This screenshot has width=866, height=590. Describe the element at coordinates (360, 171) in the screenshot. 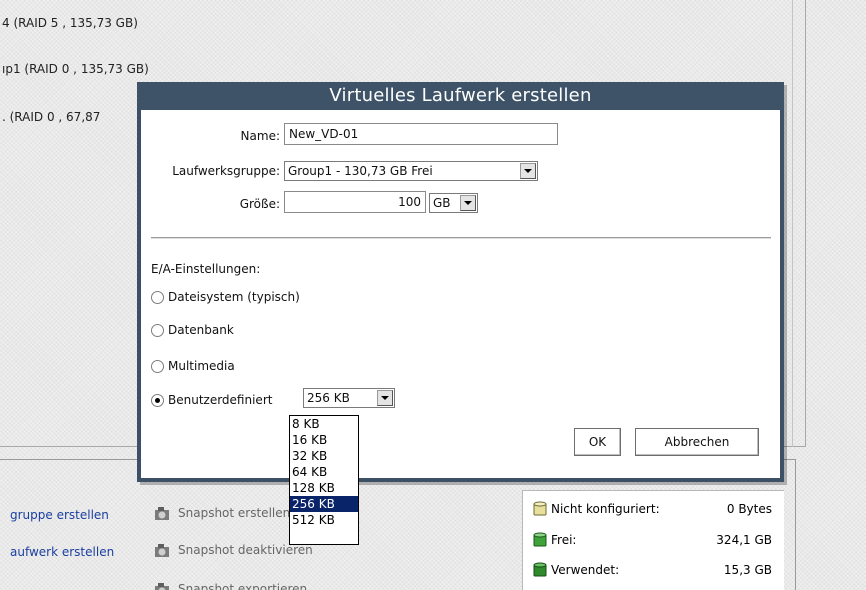

I see `drive-group-value: Group1 - 130,73 GB Frei` at that location.